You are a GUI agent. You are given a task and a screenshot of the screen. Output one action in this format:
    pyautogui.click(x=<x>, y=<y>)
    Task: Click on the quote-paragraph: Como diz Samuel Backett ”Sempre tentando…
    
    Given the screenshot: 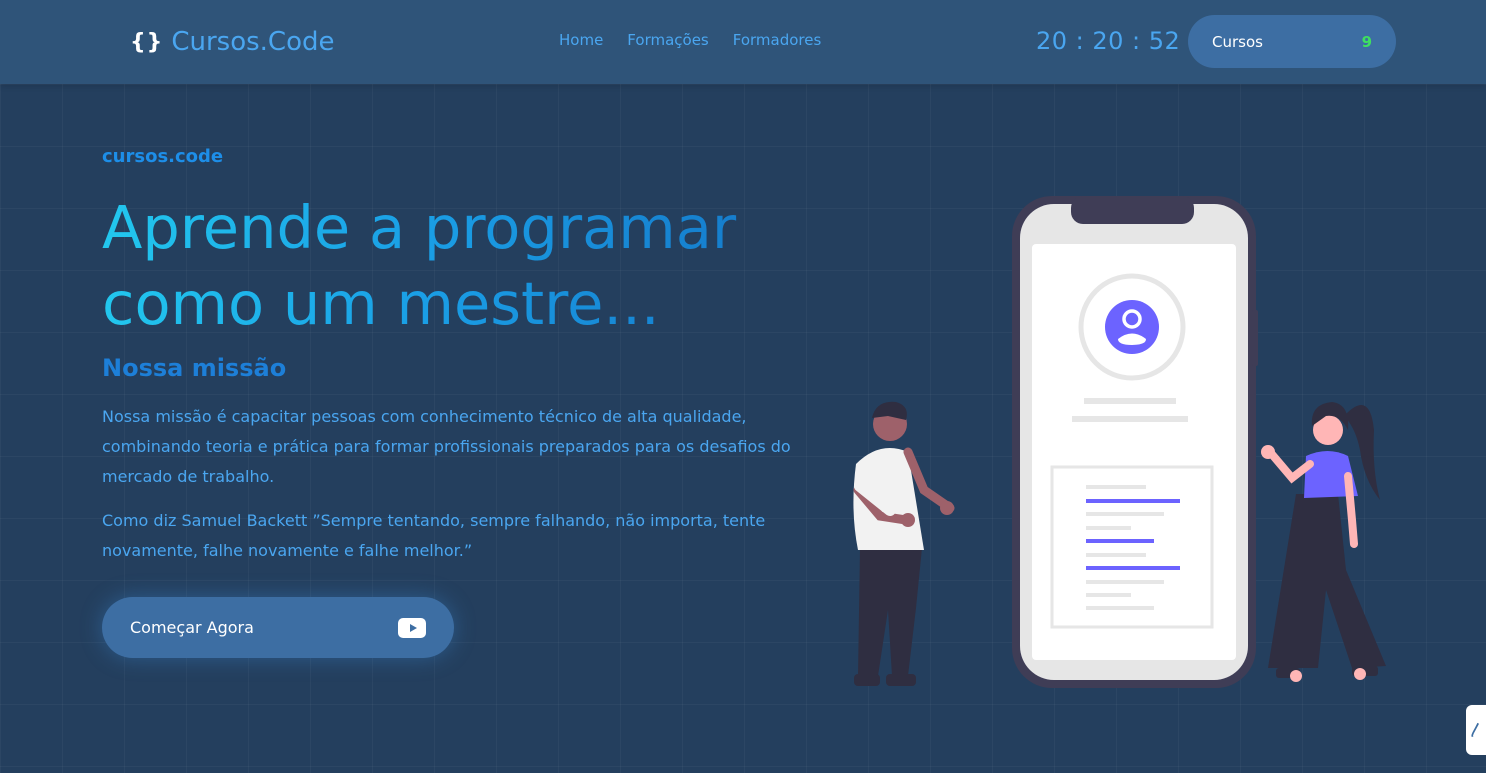 What is the action you would take?
    pyautogui.click(x=434, y=535)
    